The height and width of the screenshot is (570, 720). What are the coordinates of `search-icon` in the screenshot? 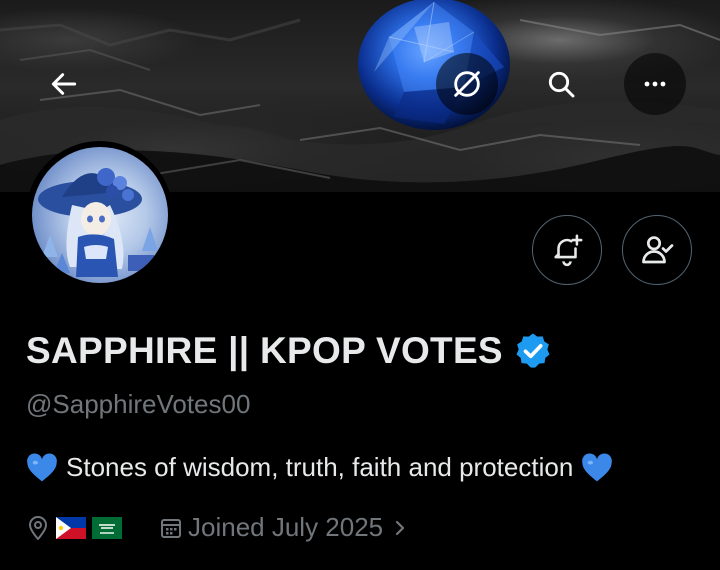 It's located at (561, 84).